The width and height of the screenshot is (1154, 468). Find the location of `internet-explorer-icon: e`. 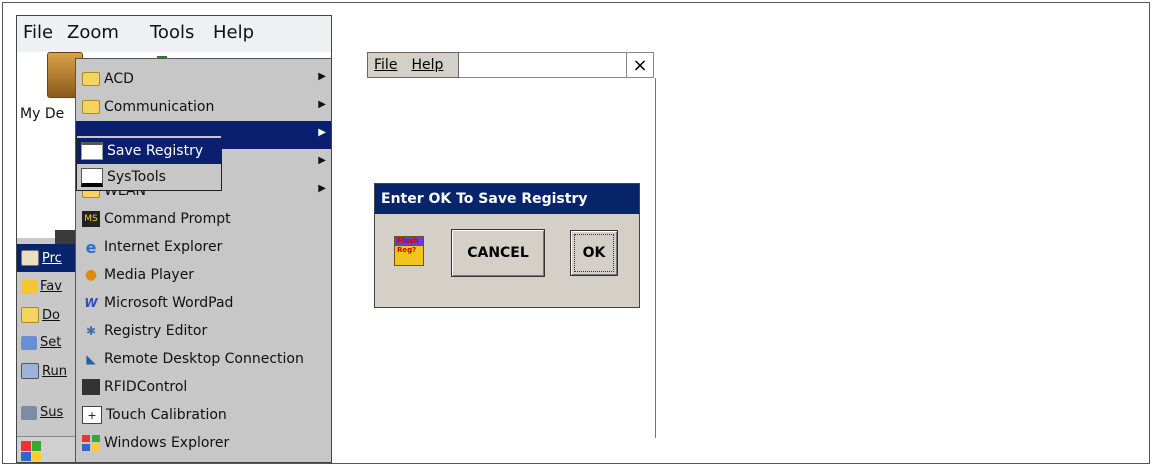

internet-explorer-icon: e is located at coordinates (91, 247).